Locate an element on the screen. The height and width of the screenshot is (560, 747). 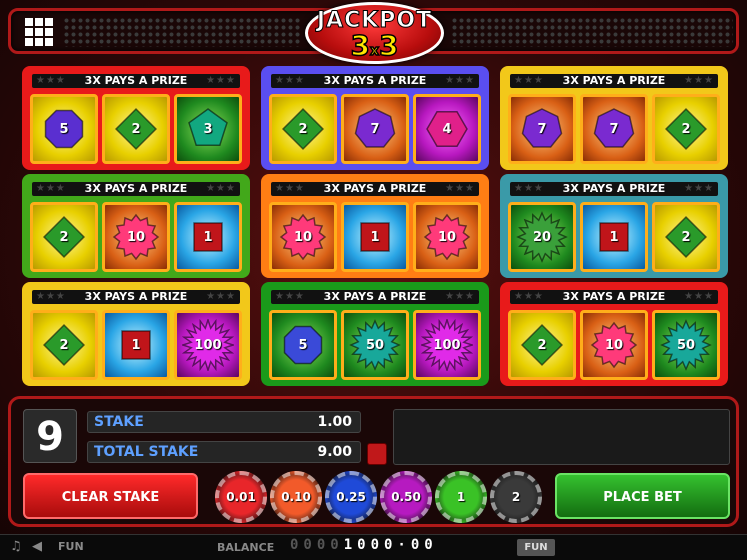
stake-indicator-button is located at coordinates (377, 454).